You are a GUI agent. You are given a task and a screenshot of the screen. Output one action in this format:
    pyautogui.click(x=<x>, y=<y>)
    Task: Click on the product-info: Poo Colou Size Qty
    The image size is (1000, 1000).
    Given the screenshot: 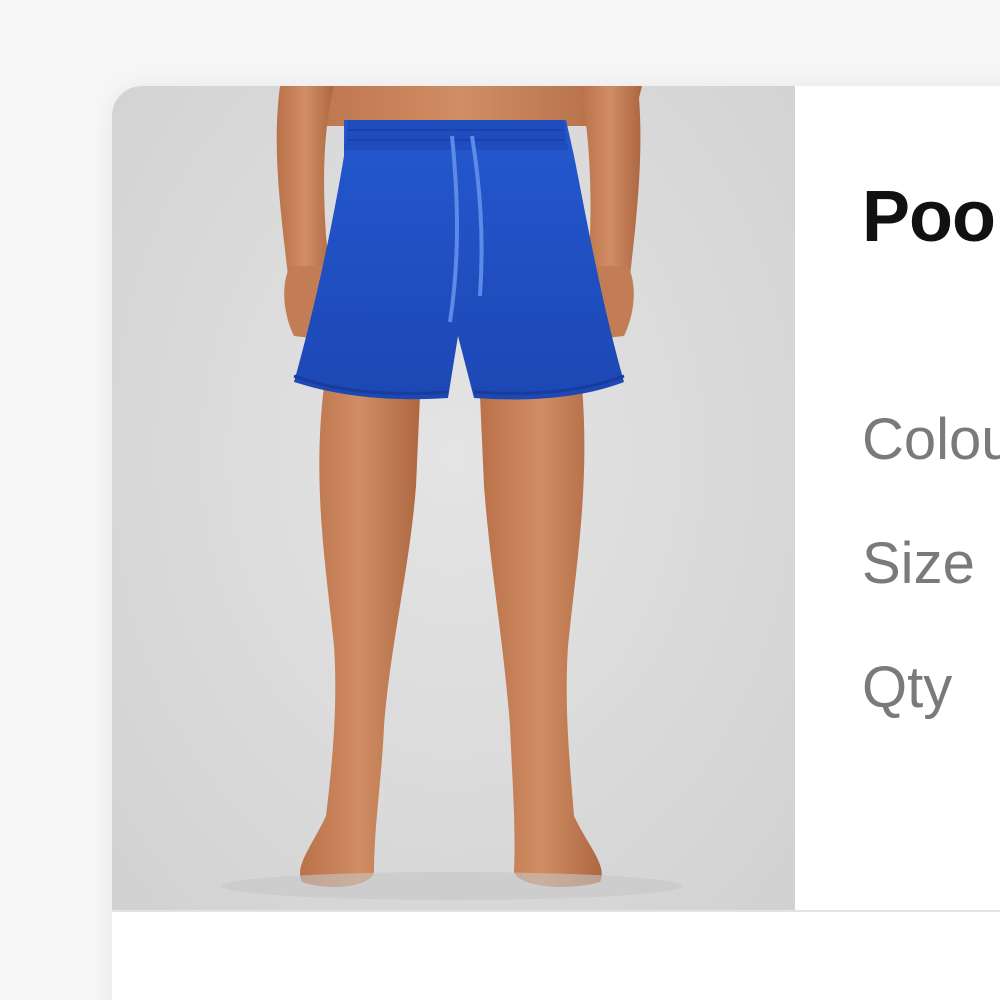 What is the action you would take?
    pyautogui.click(x=931, y=498)
    